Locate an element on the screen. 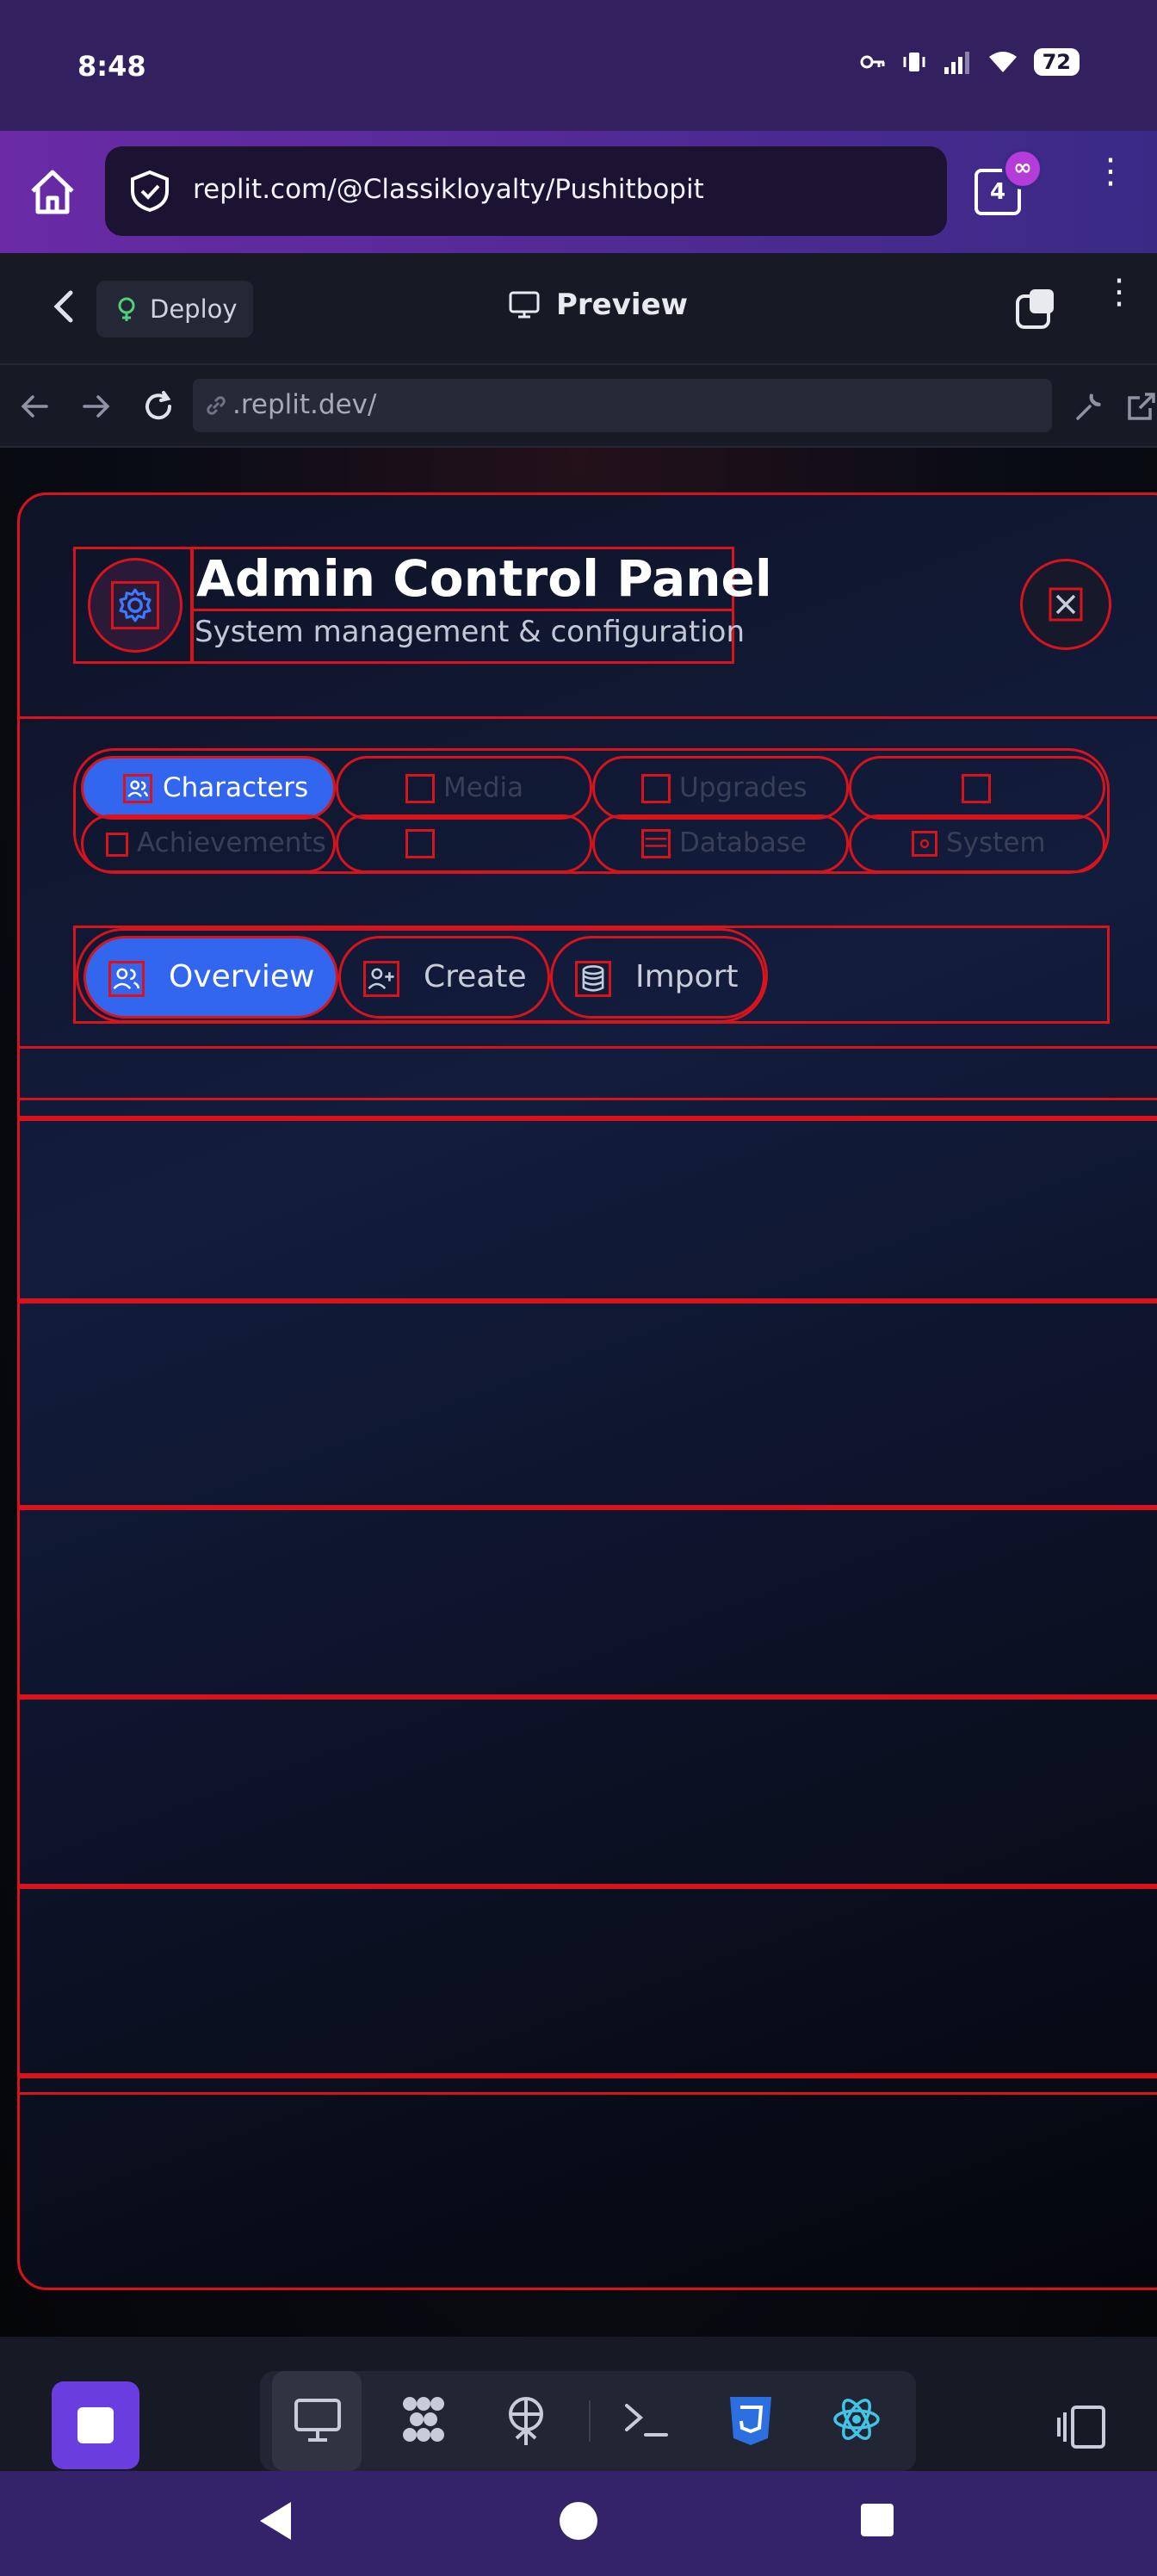 This screenshot has height=2576, width=1157. gear-icon is located at coordinates (135, 605).